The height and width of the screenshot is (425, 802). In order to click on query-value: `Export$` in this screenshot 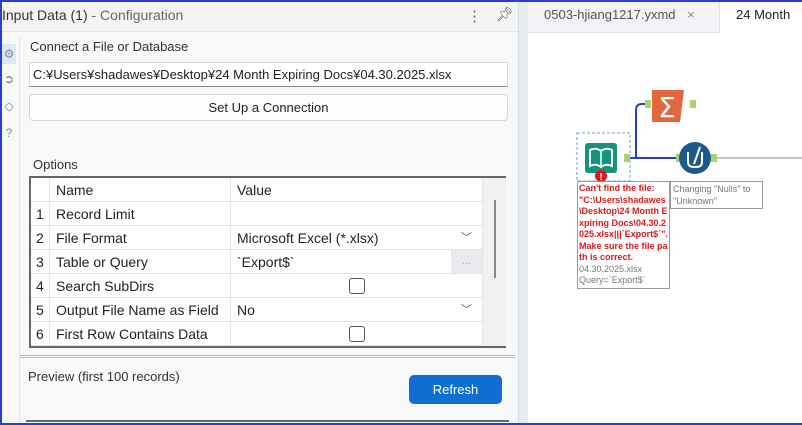, I will do `click(266, 262)`.